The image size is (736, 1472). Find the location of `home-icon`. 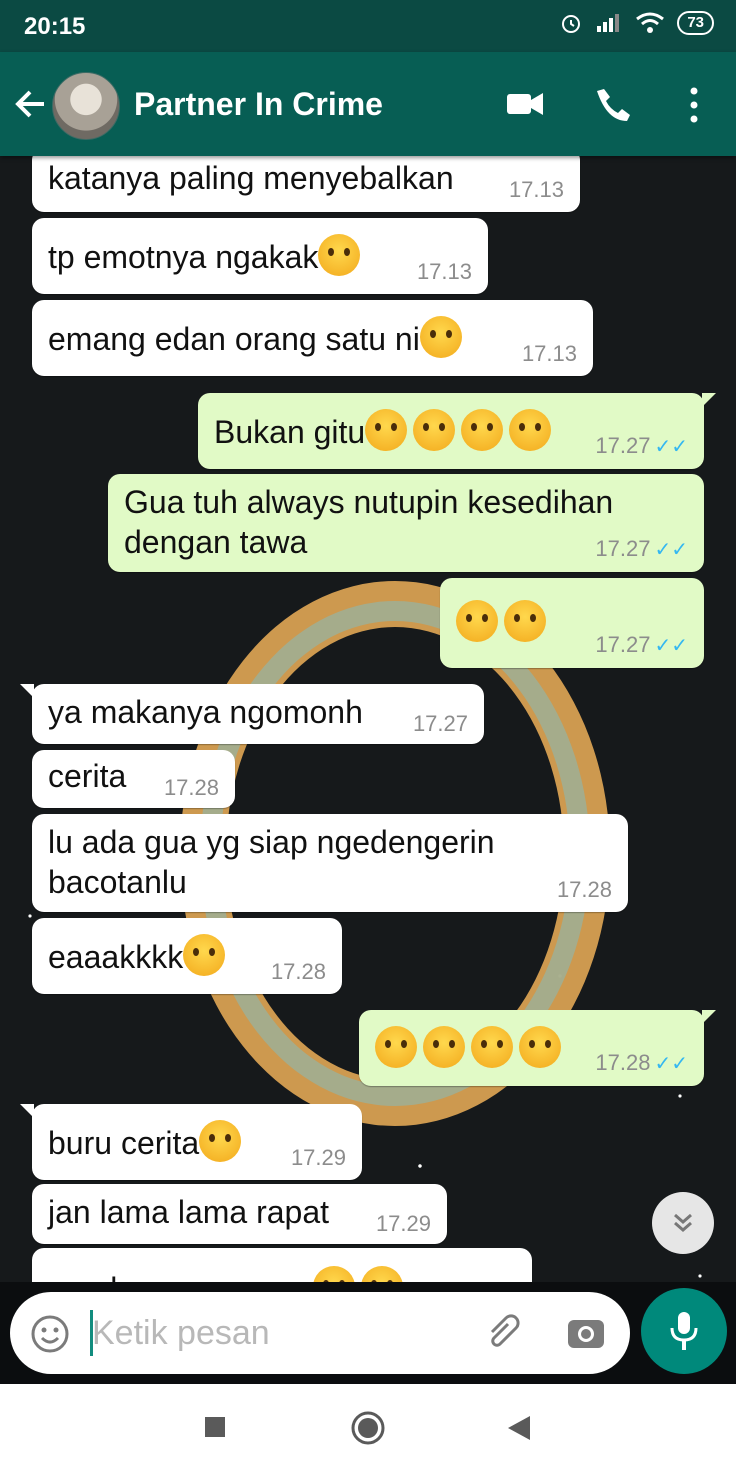

home-icon is located at coordinates (368, 1428).